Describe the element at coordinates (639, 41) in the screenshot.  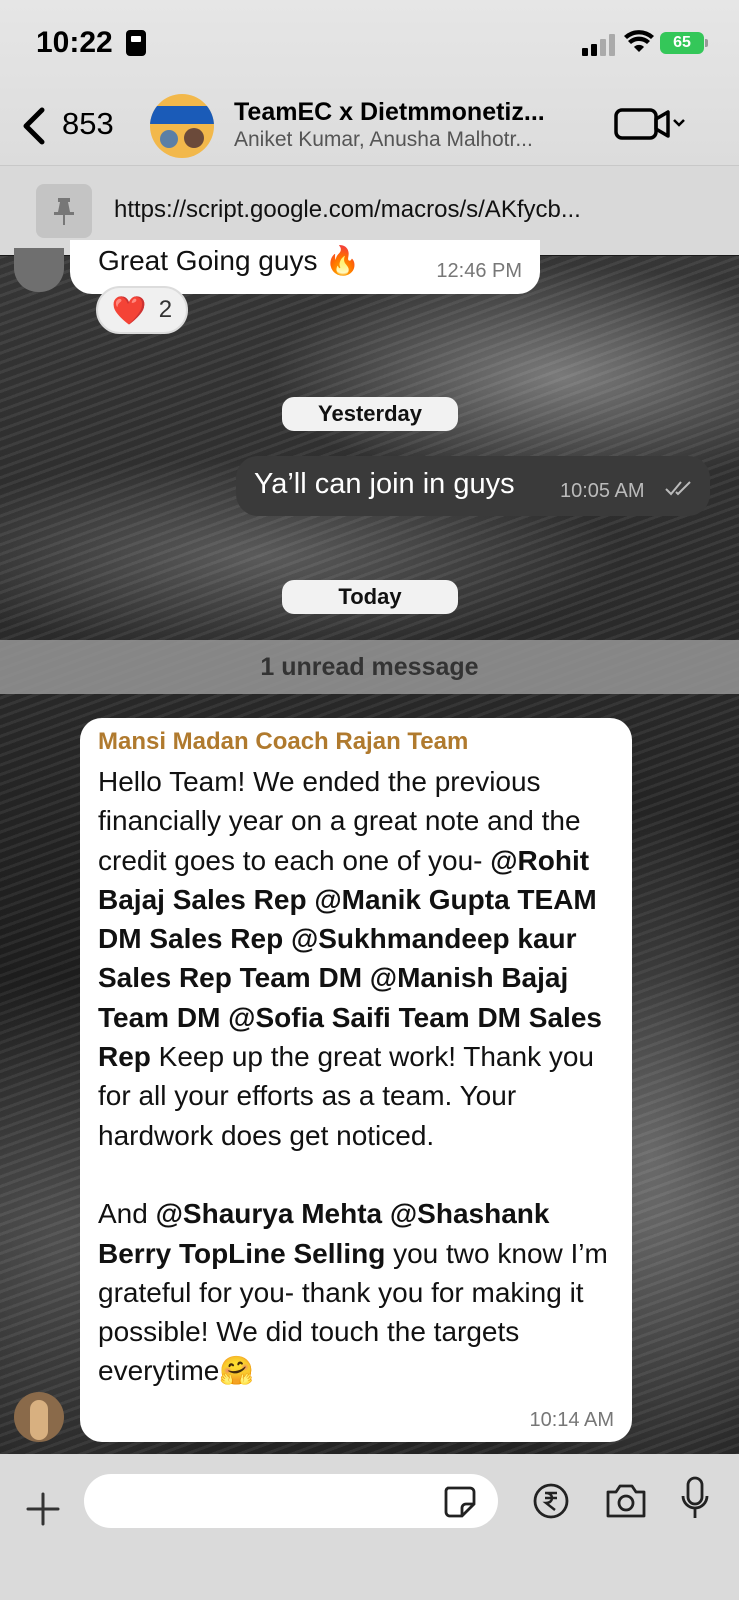
I see `wifi-icon` at that location.